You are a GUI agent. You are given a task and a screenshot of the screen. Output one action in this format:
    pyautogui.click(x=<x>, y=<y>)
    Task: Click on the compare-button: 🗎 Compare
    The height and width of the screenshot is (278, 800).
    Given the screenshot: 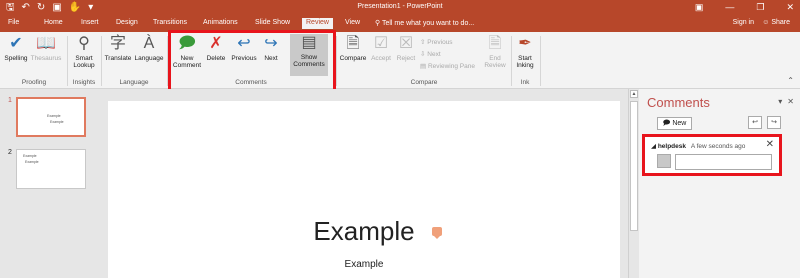 What is the action you would take?
    pyautogui.click(x=353, y=48)
    